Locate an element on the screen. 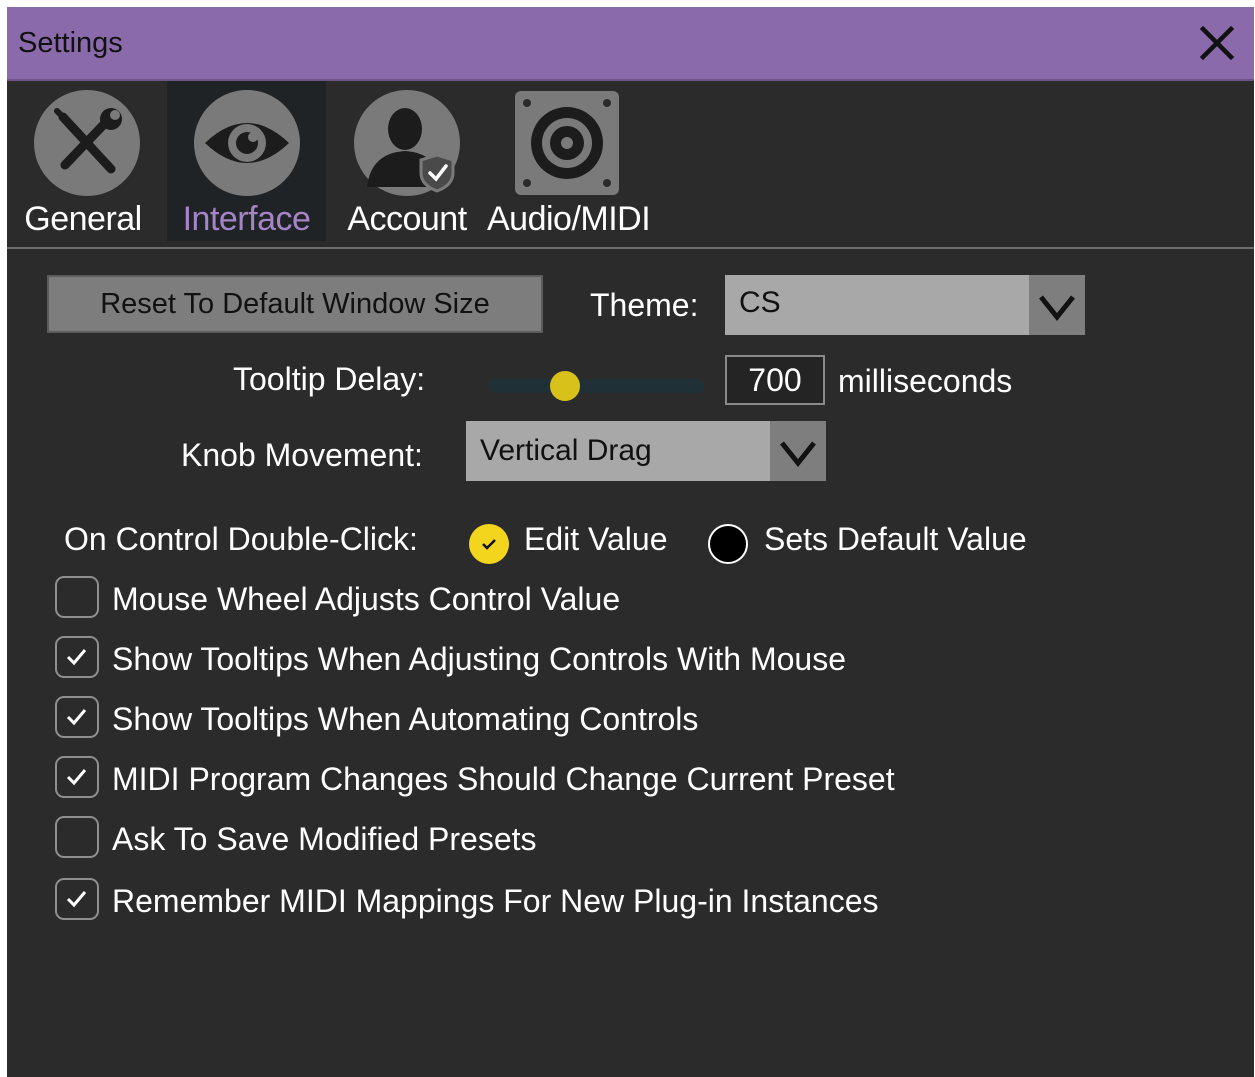 The height and width of the screenshot is (1077, 1255). checkbox-mouse-wheel-label: Mouse Wheel Adjusts Control Value is located at coordinates (366, 599).